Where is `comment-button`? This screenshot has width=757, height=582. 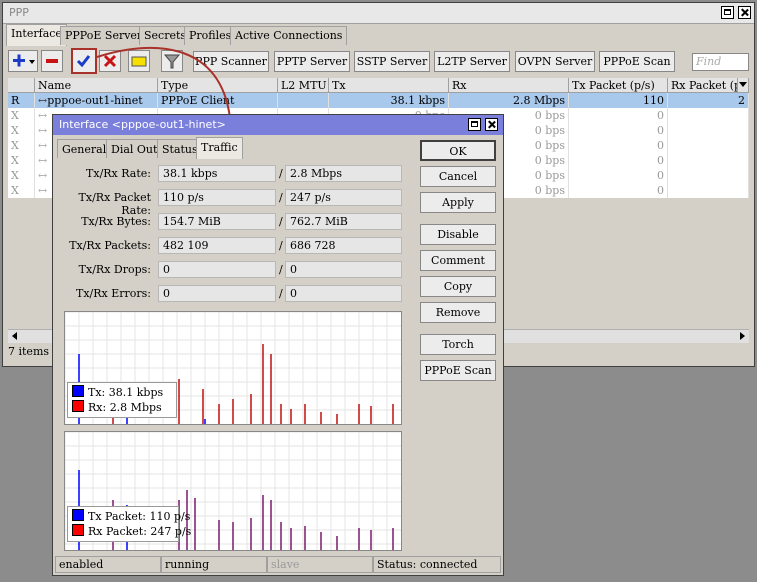
comment-button is located at coordinates (139, 61).